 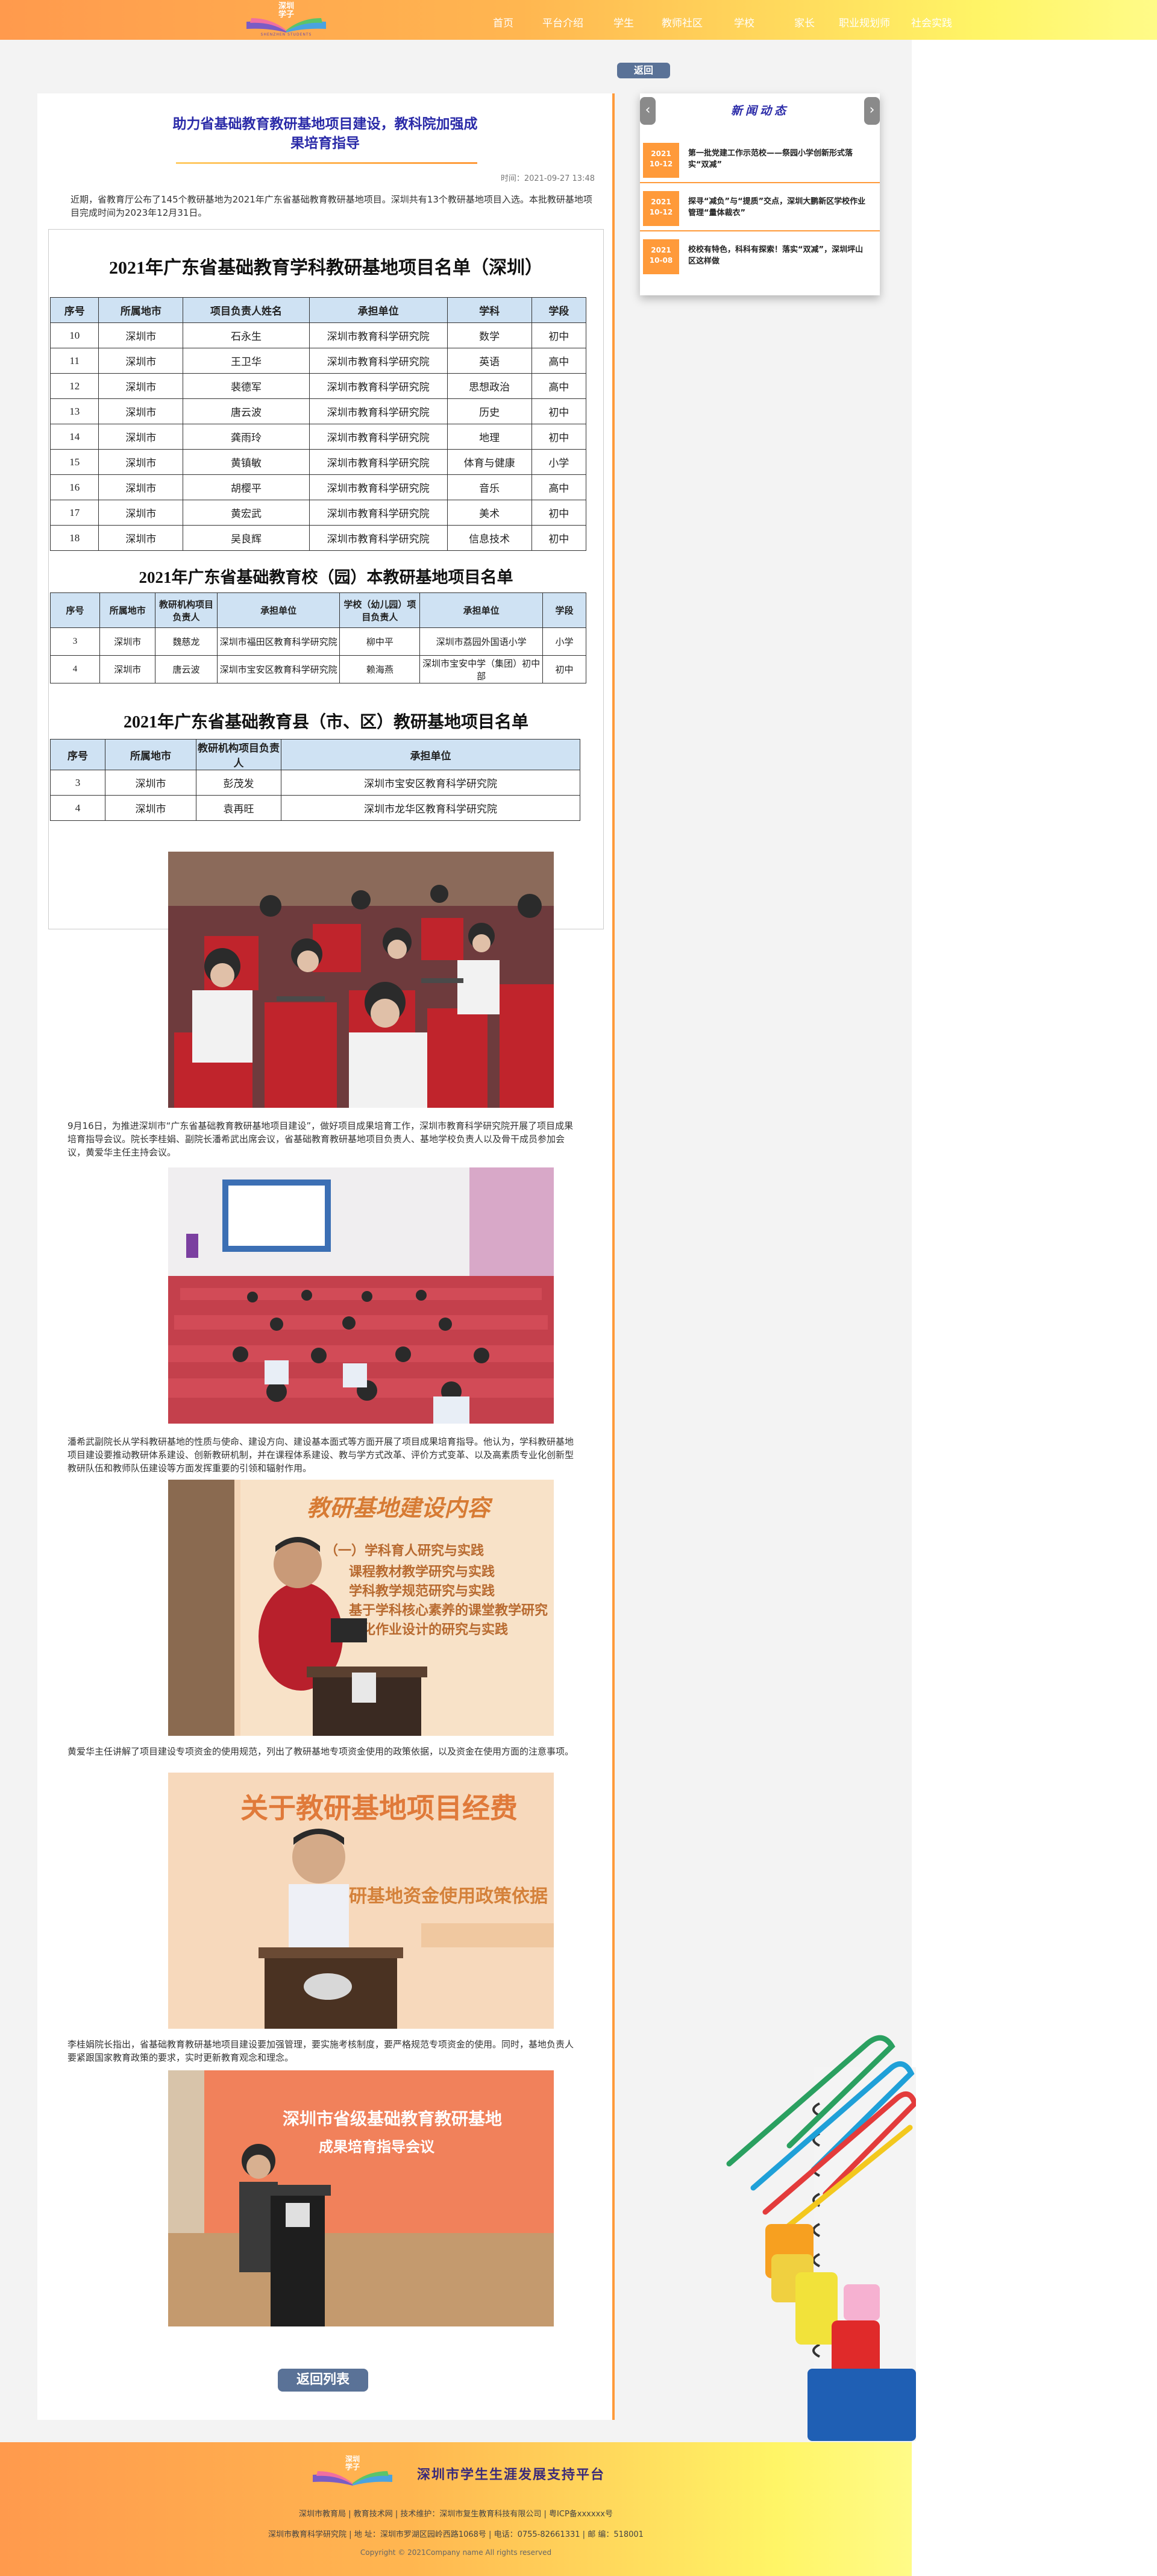 I want to click on audience-photo-graphic, so click(x=361, y=980).